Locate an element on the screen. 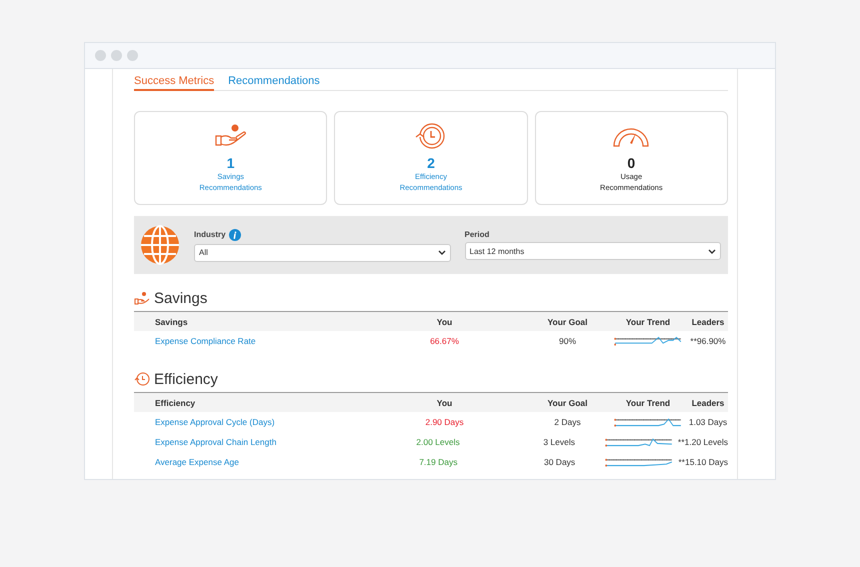  section-title: Savings is located at coordinates (181, 298).